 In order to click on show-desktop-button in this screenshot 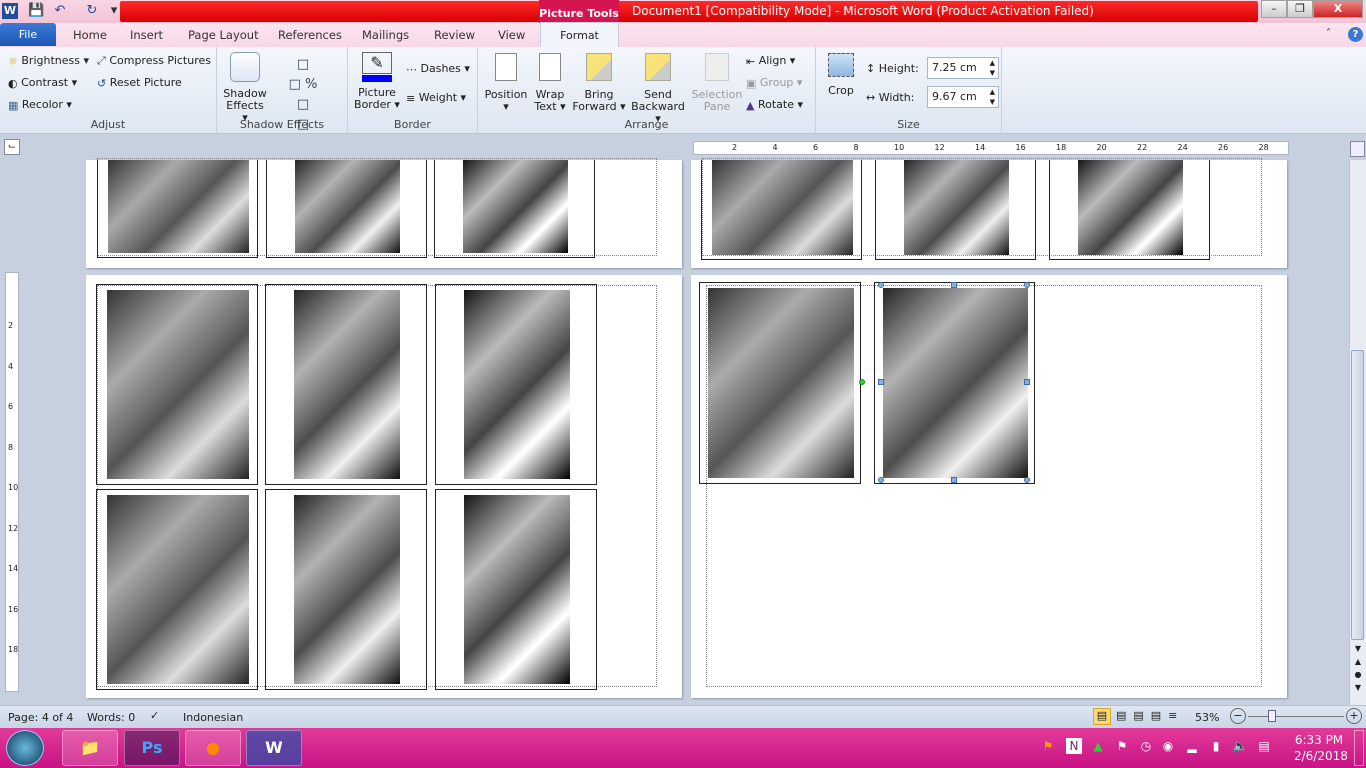, I will do `click(1359, 748)`.